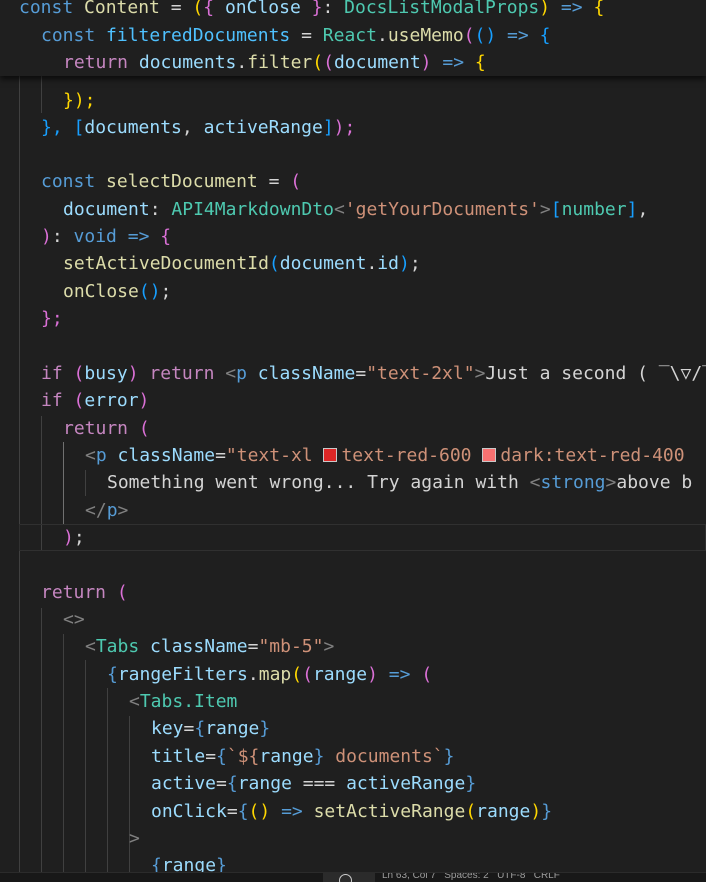  What do you see at coordinates (79, 100) in the screenshot?
I see `code-line: });` at bounding box center [79, 100].